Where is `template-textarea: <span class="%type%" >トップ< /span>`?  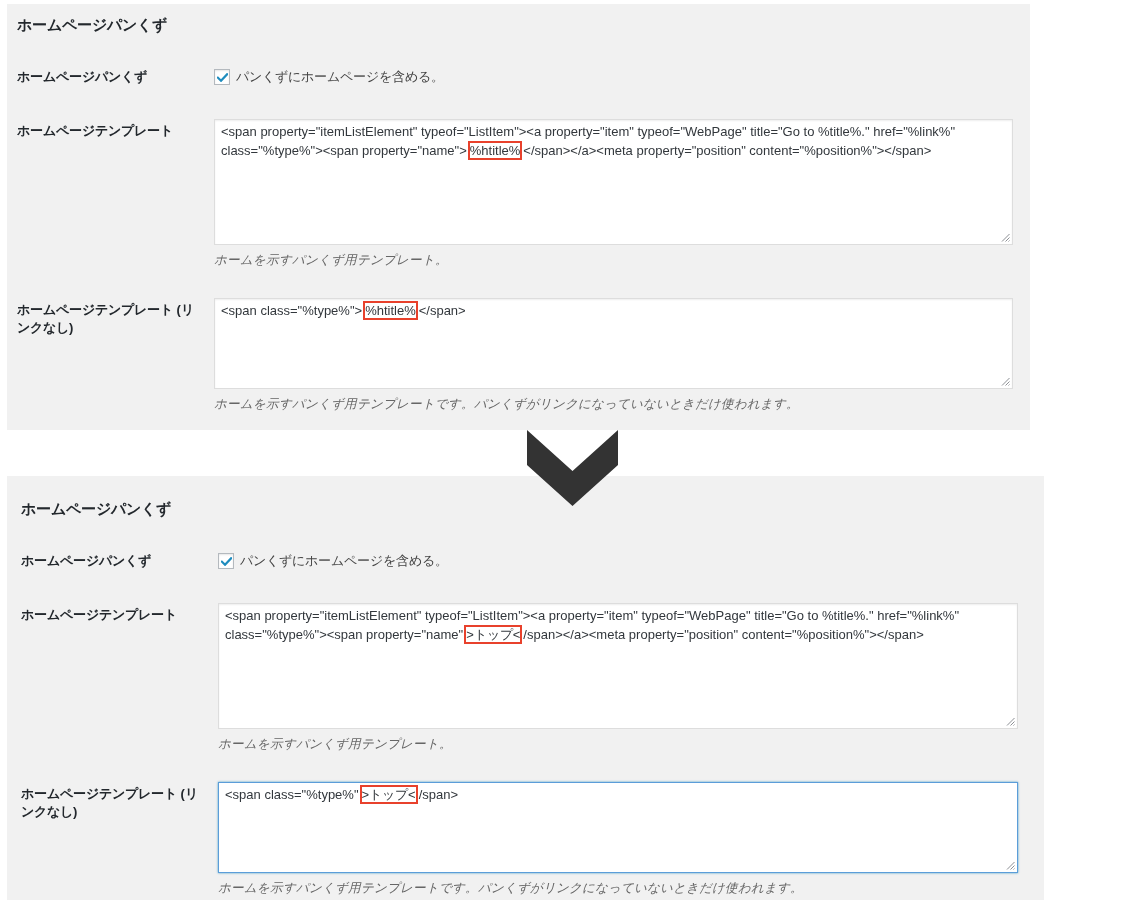 template-textarea: <span class="%type%" >トップ< /span> is located at coordinates (618, 827).